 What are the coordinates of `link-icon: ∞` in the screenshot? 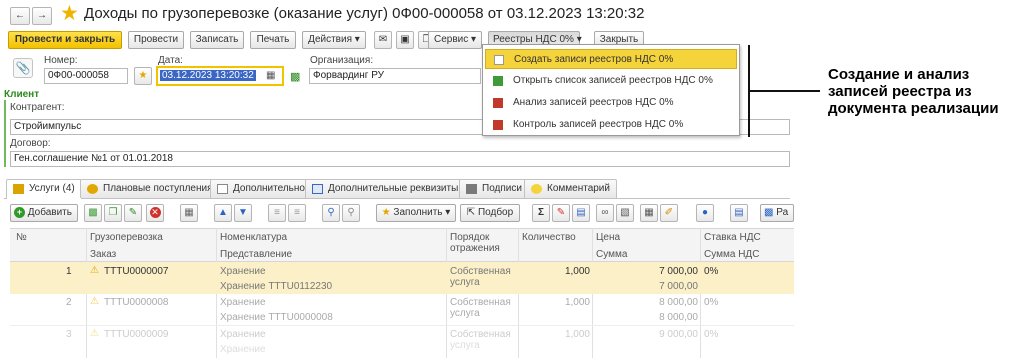 It's located at (605, 213).